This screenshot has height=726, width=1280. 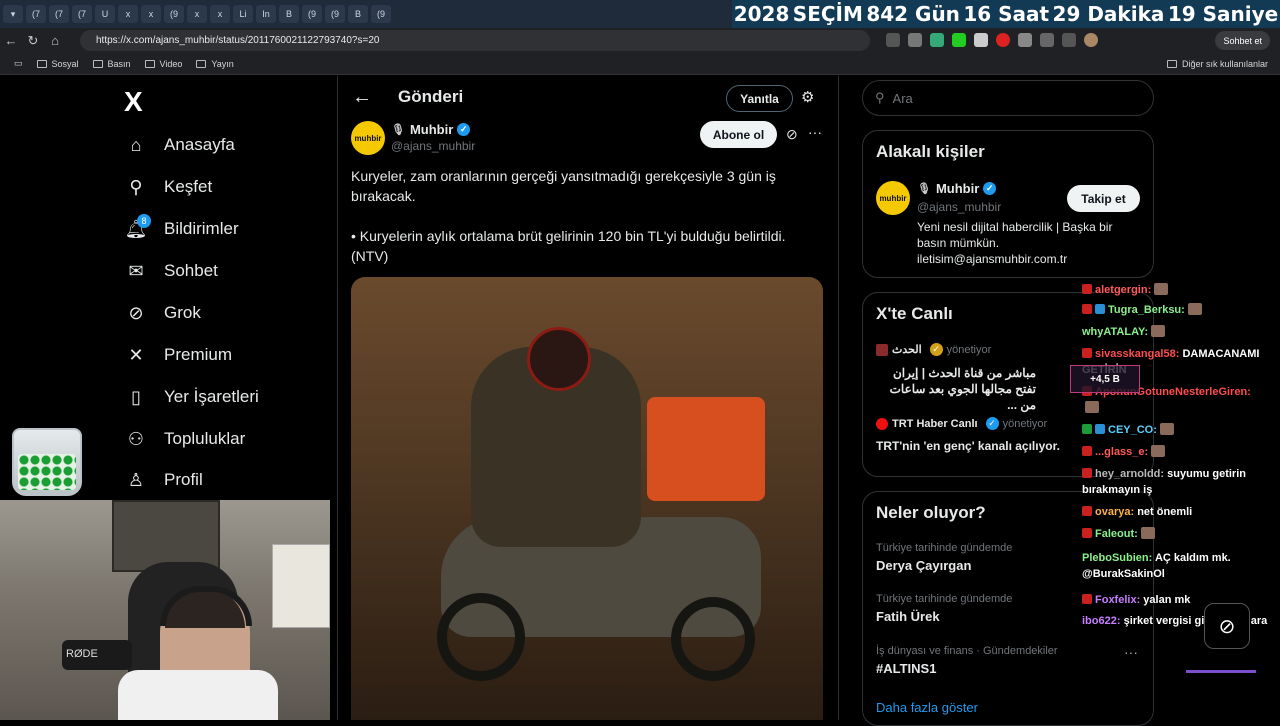 What do you see at coordinates (1242, 40) in the screenshot?
I see `copilot-chat-button: Sohbet et` at bounding box center [1242, 40].